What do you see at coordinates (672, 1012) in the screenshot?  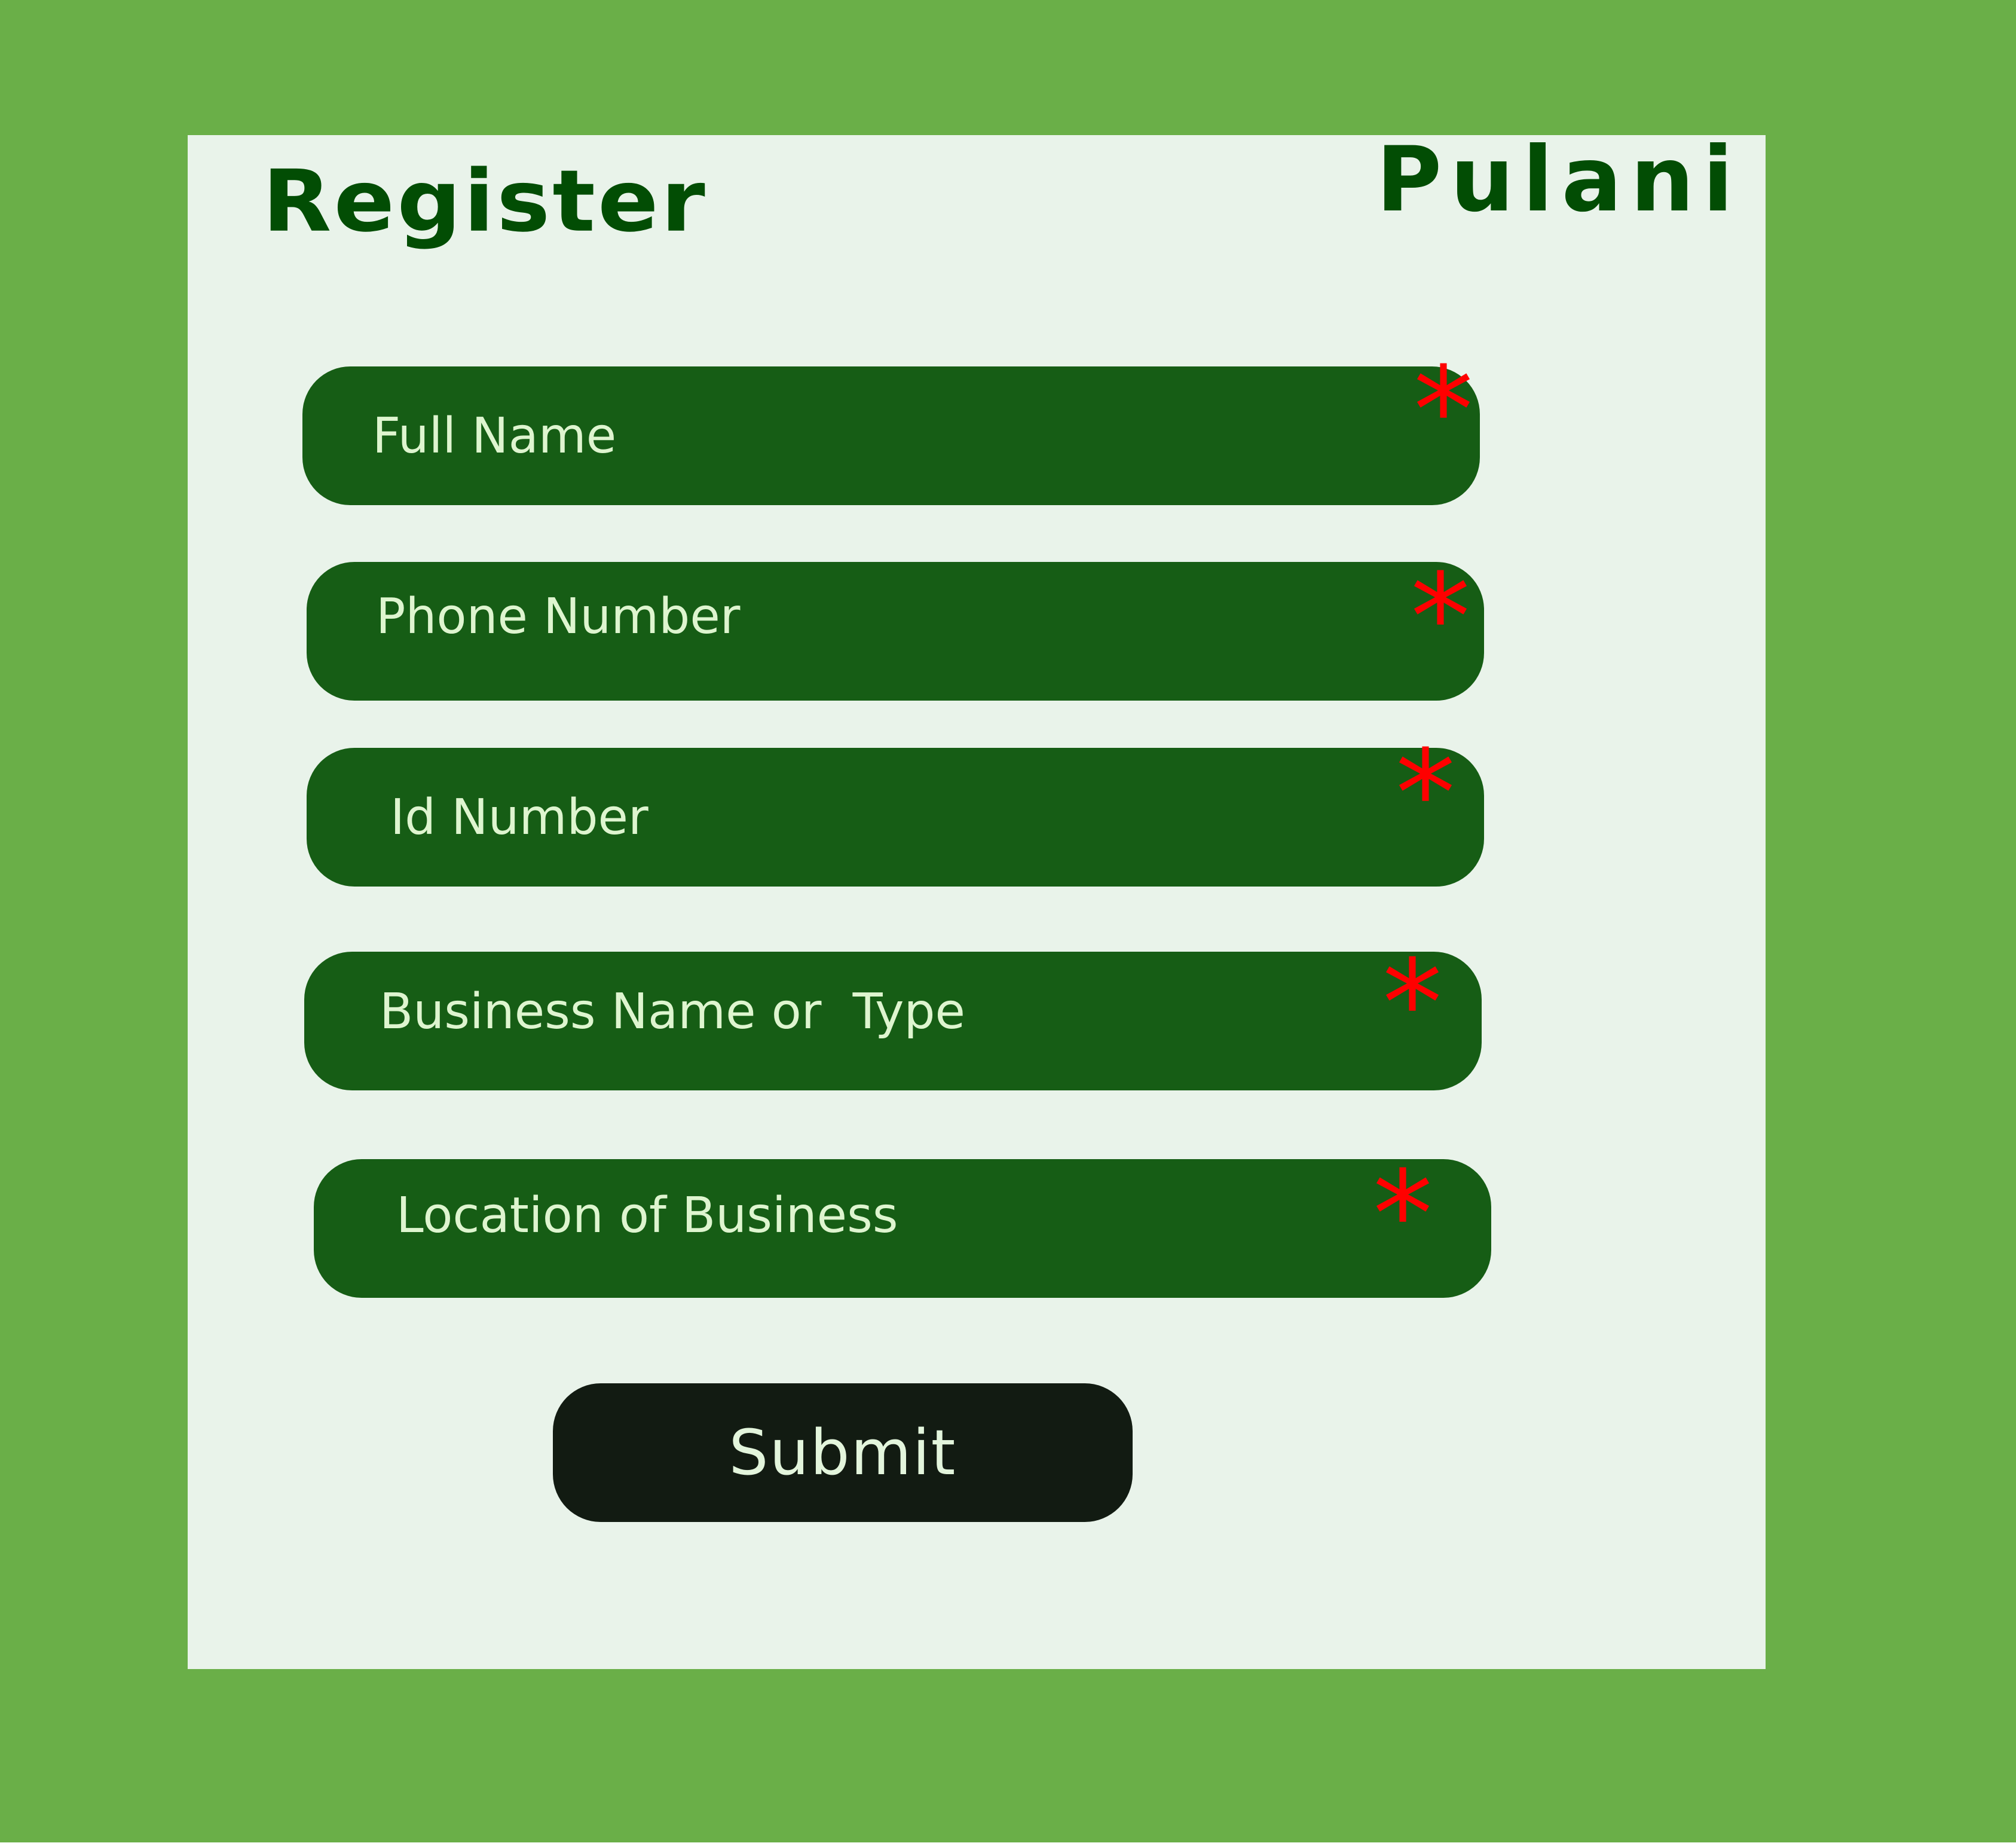 I see `business-name-placeholder: Business Name or Type` at bounding box center [672, 1012].